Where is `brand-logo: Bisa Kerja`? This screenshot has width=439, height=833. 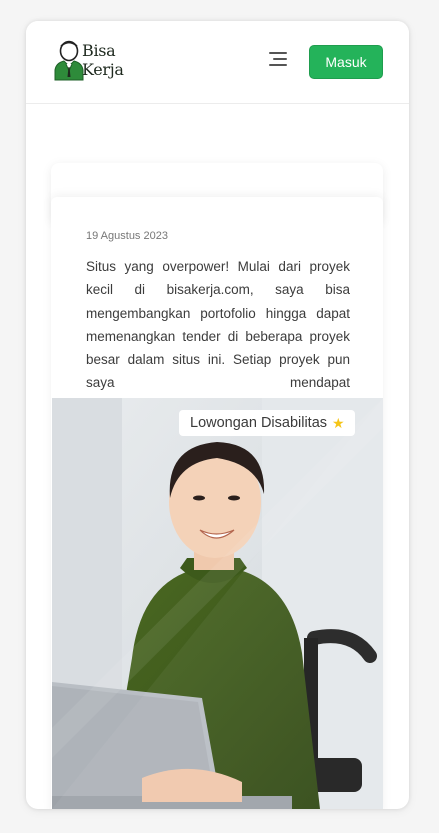 brand-logo: Bisa Kerja is located at coordinates (99, 61).